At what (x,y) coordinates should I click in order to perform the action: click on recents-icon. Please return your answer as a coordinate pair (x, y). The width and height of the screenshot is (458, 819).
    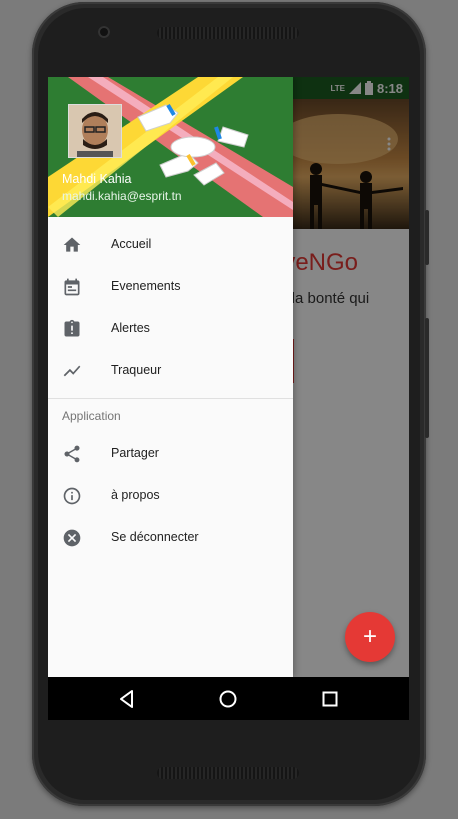
    Looking at the image, I should click on (330, 699).